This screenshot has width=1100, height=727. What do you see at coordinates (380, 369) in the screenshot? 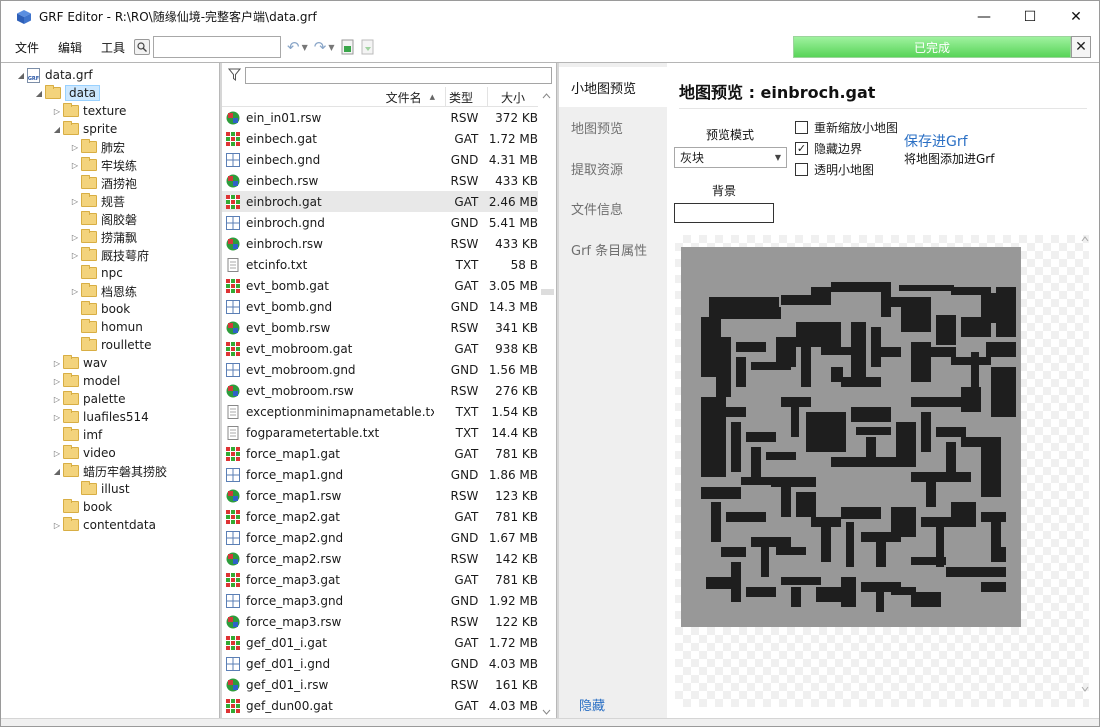
I see `file-row: evt_mobroom.gnd GND 1.56 MB` at bounding box center [380, 369].